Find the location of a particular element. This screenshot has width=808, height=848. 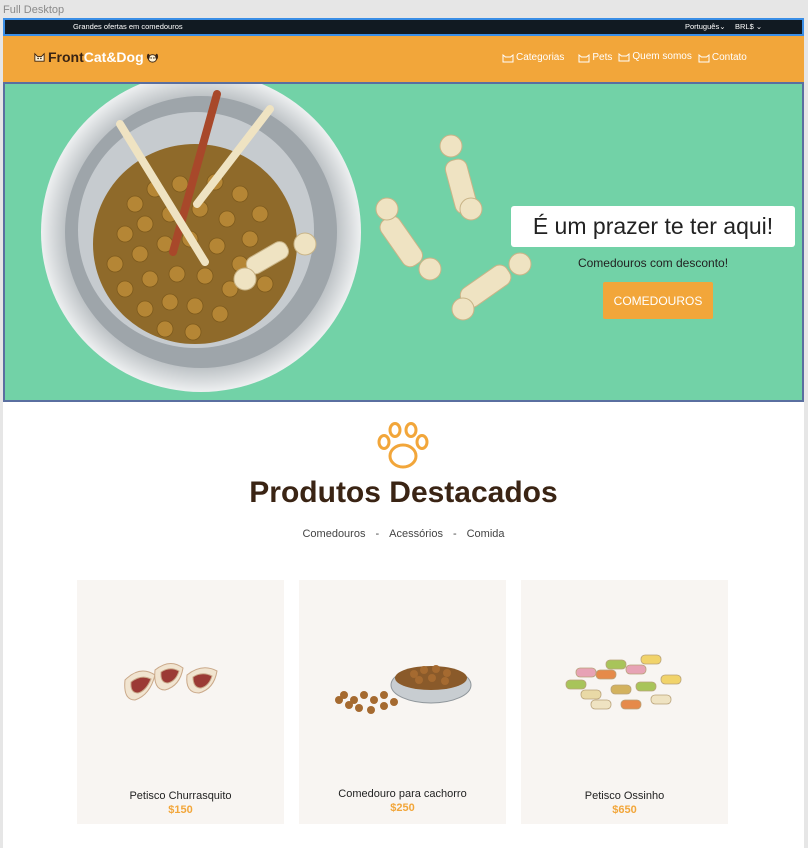

nav-item-label: Pets is located at coordinates (602, 57).